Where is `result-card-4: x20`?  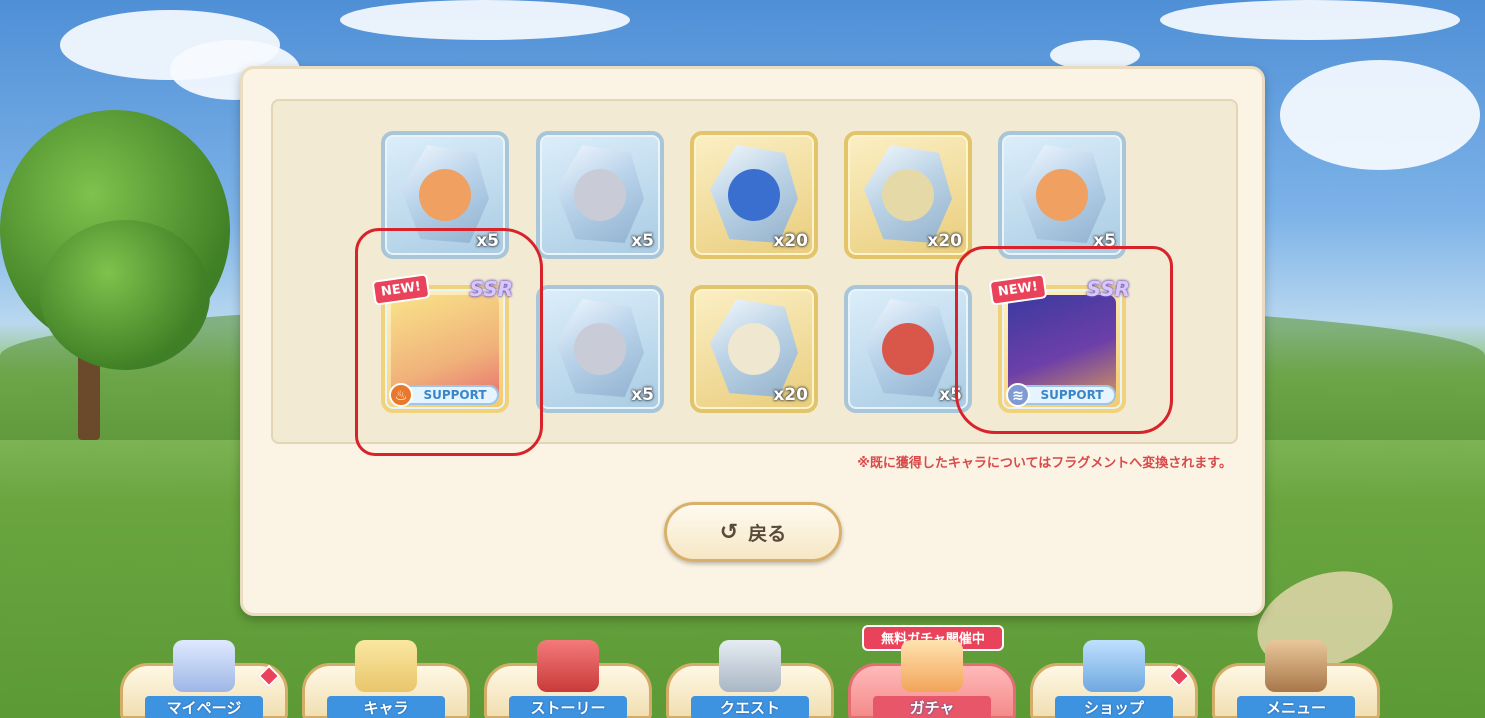 result-card-4: x20 is located at coordinates (908, 195).